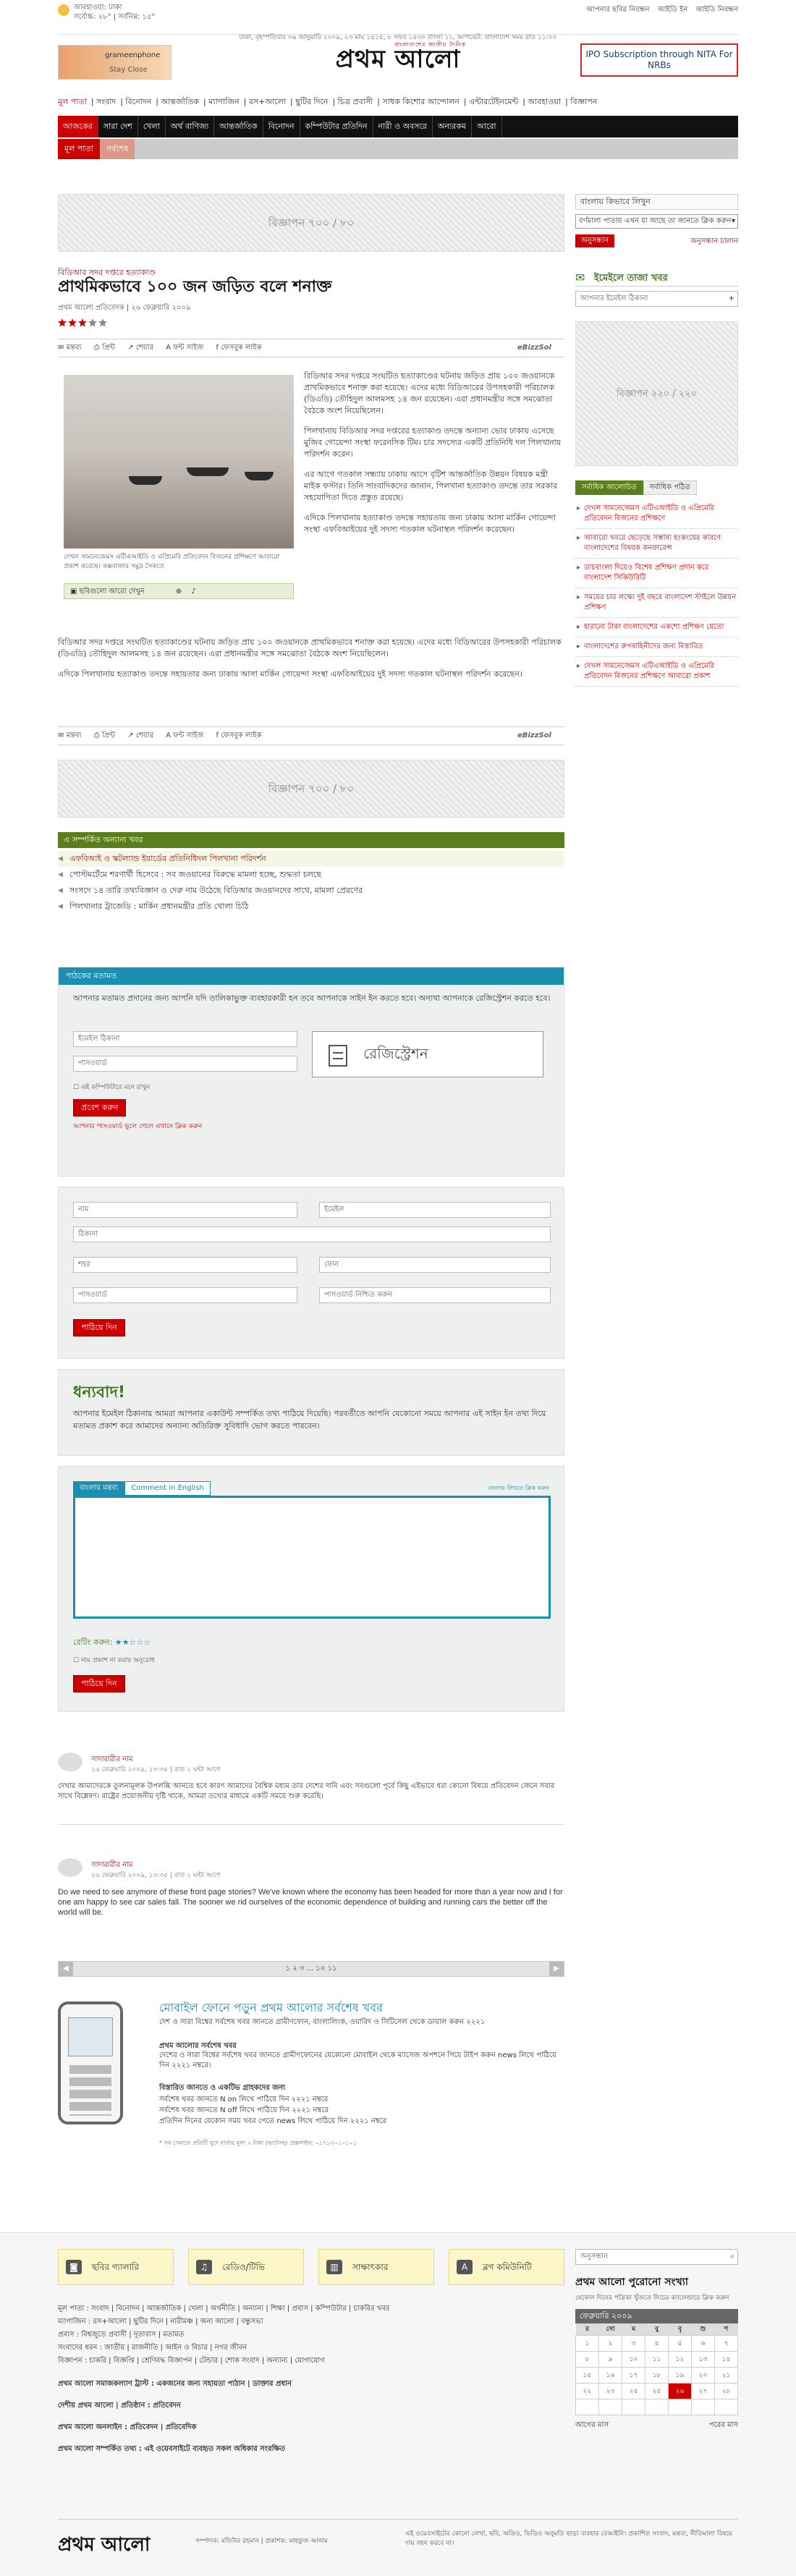 The width and height of the screenshot is (796, 2576). What do you see at coordinates (337, 126) in the screenshot?
I see `mainnav-item: কম্পিউটার প্রতিদিন` at bounding box center [337, 126].